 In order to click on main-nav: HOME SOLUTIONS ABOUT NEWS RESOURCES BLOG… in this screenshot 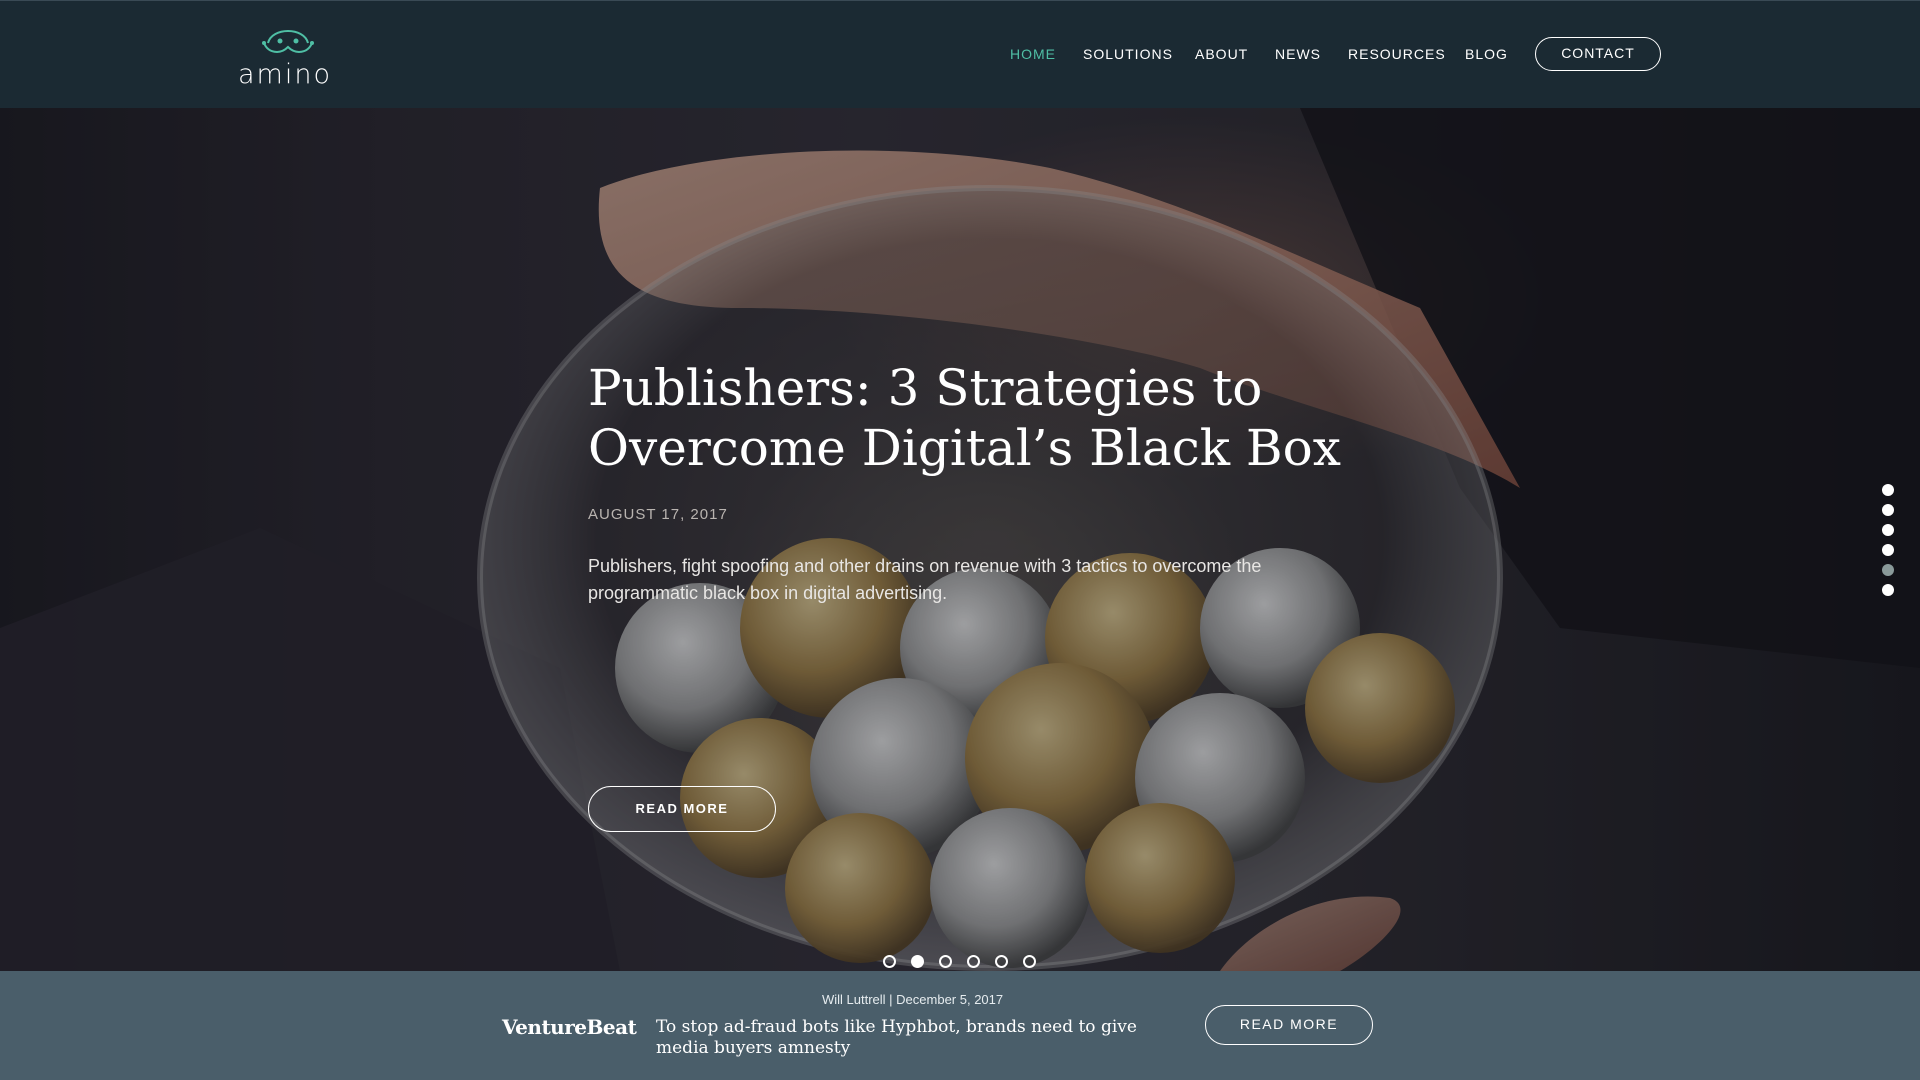, I will do `click(960, 55)`.